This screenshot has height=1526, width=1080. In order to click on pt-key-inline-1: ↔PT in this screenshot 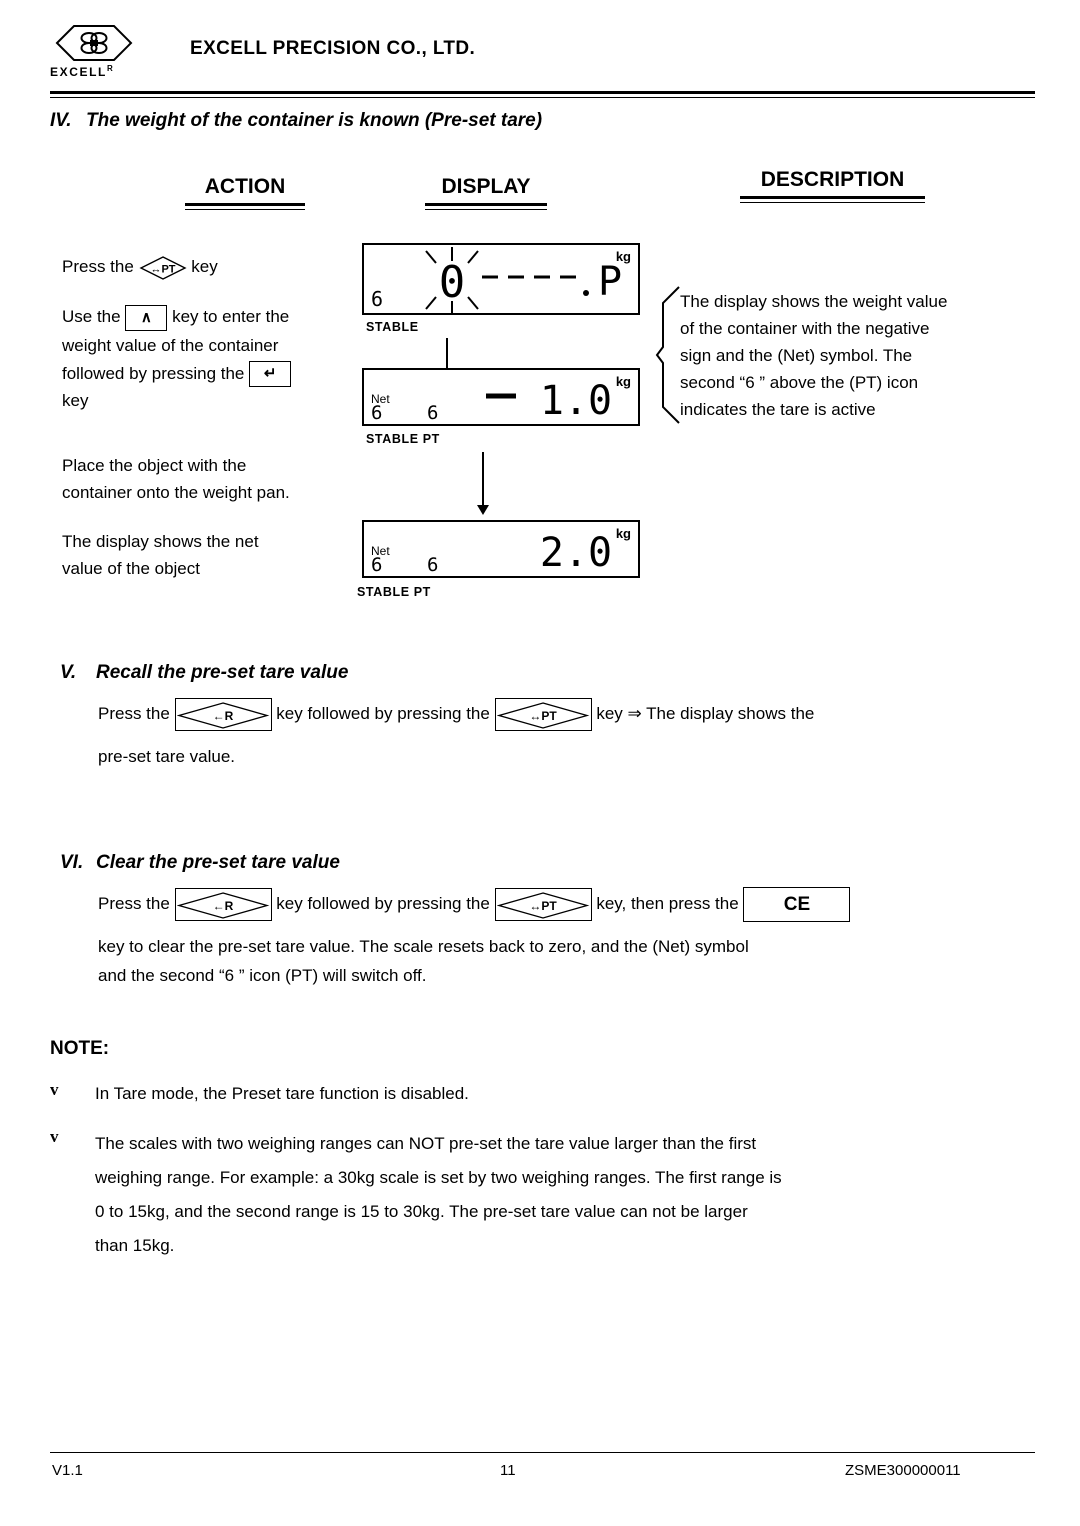, I will do `click(162, 268)`.